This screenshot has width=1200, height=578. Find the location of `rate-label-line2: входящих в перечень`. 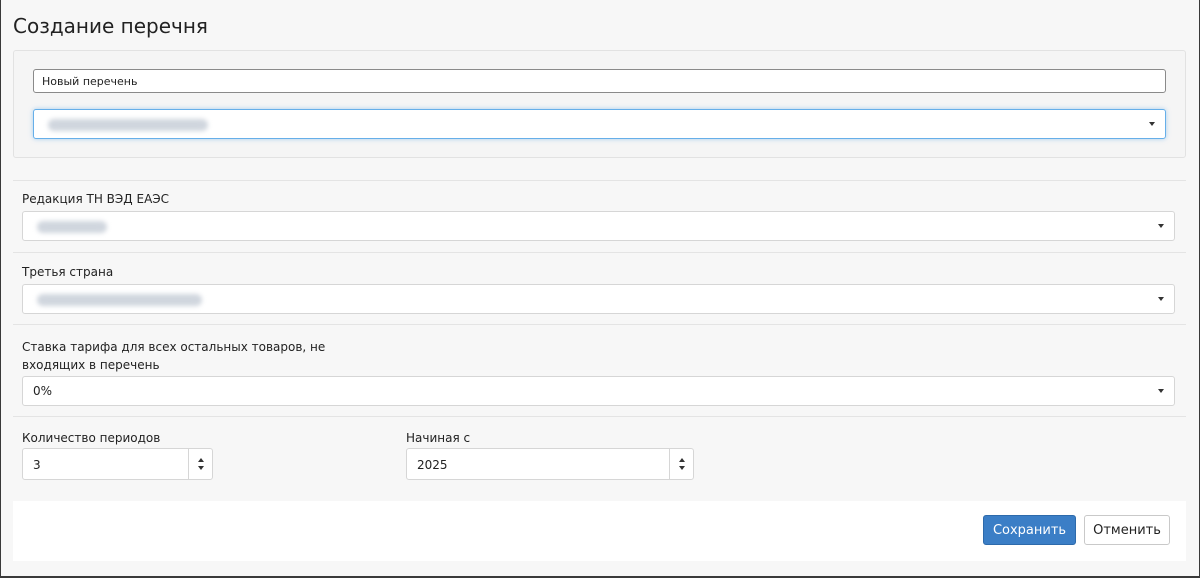

rate-label-line2: входящих в перечень is located at coordinates (91, 365).